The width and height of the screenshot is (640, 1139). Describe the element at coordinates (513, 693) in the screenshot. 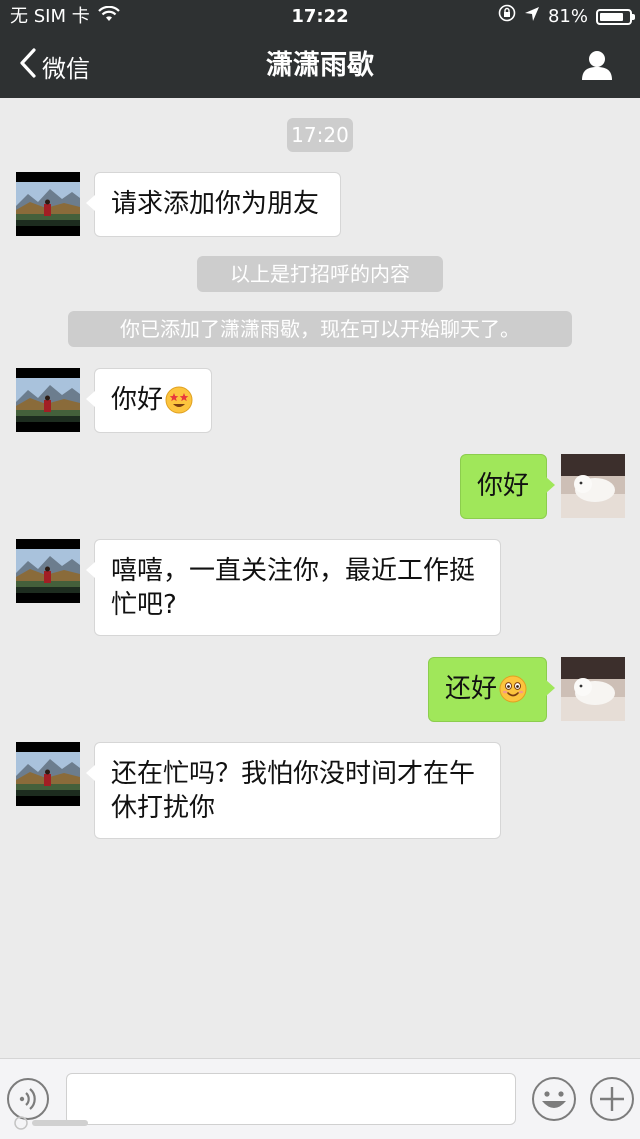

I see `smile-emoji-icon` at that location.